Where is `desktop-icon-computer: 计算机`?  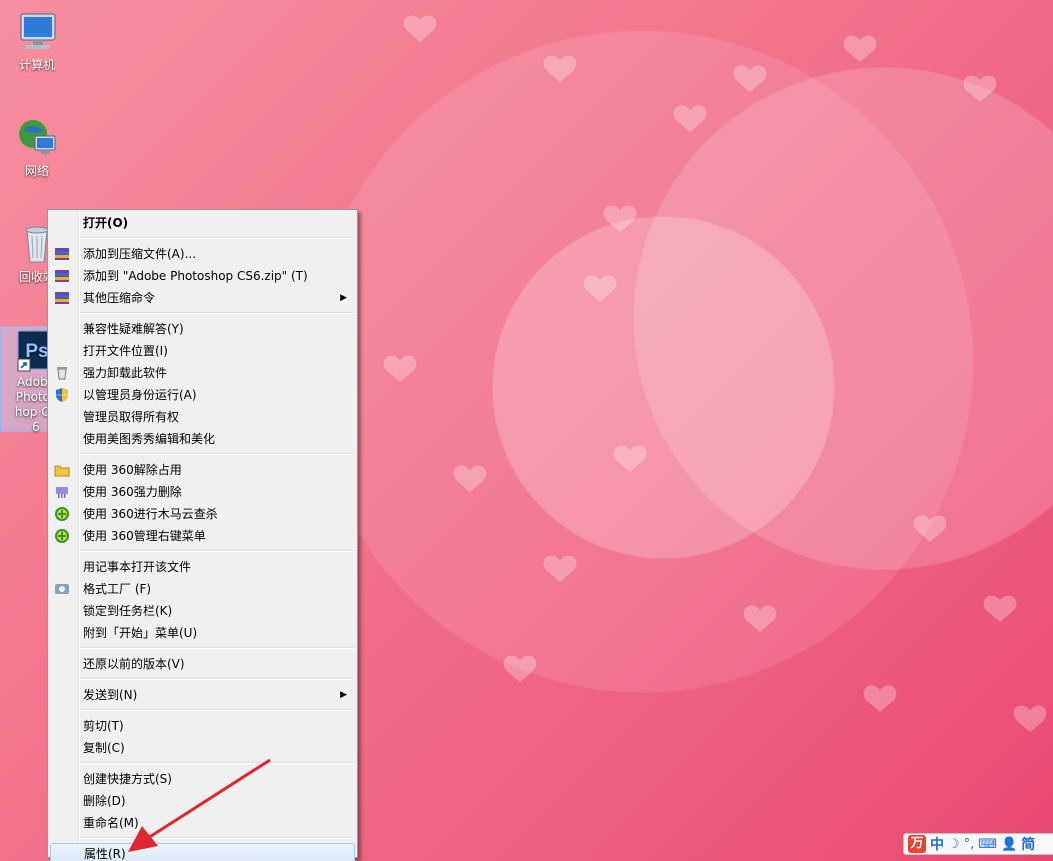
desktop-icon-computer: 计算机 is located at coordinates (37, 40).